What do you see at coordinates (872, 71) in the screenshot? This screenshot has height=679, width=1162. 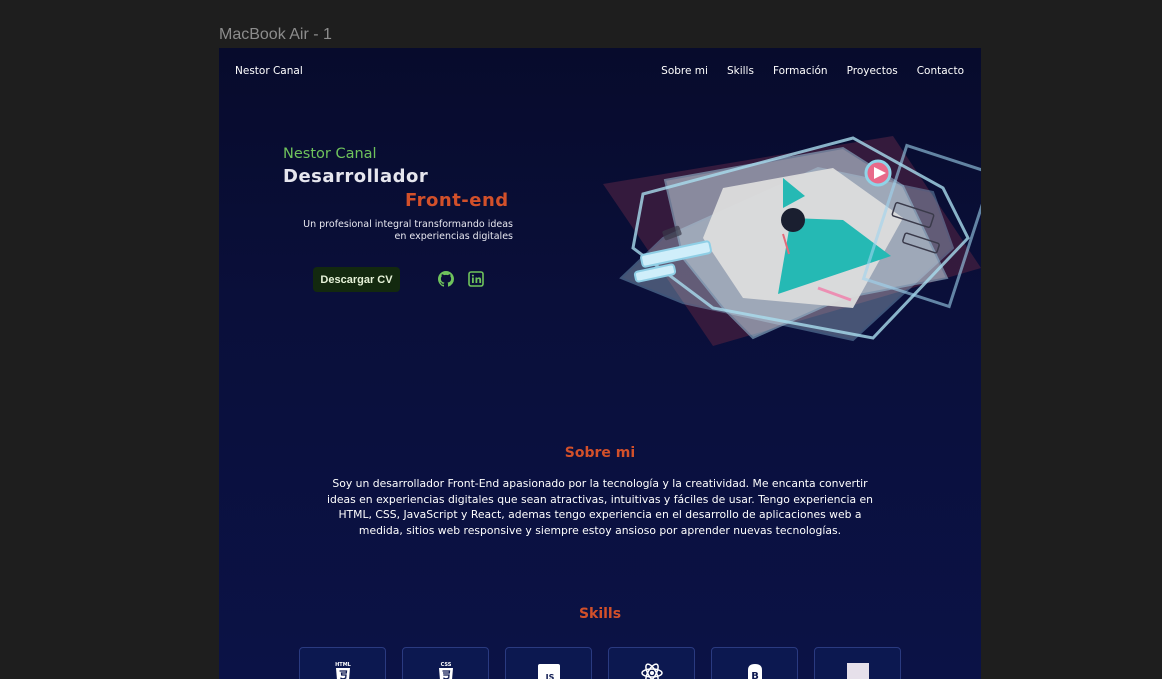 I see `nav-link-proyectos: Proyectos` at bounding box center [872, 71].